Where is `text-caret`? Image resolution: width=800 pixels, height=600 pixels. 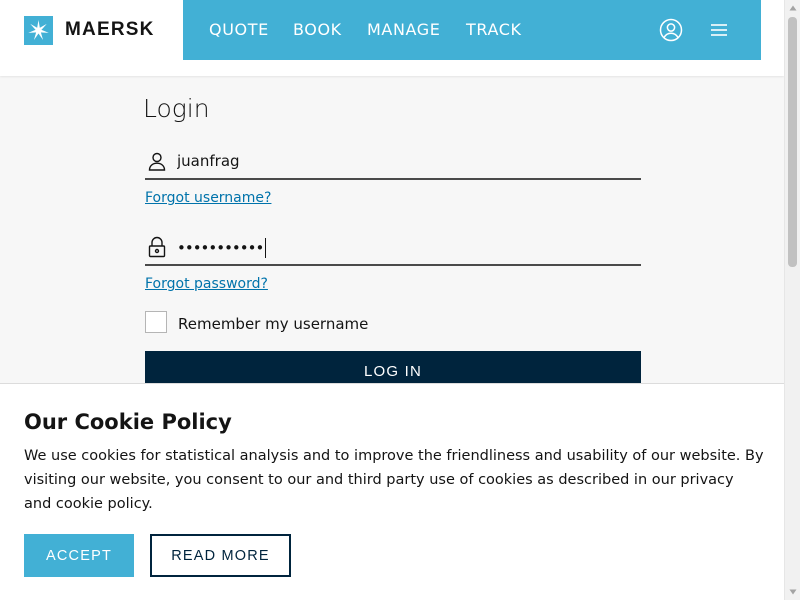
text-caret is located at coordinates (266, 248).